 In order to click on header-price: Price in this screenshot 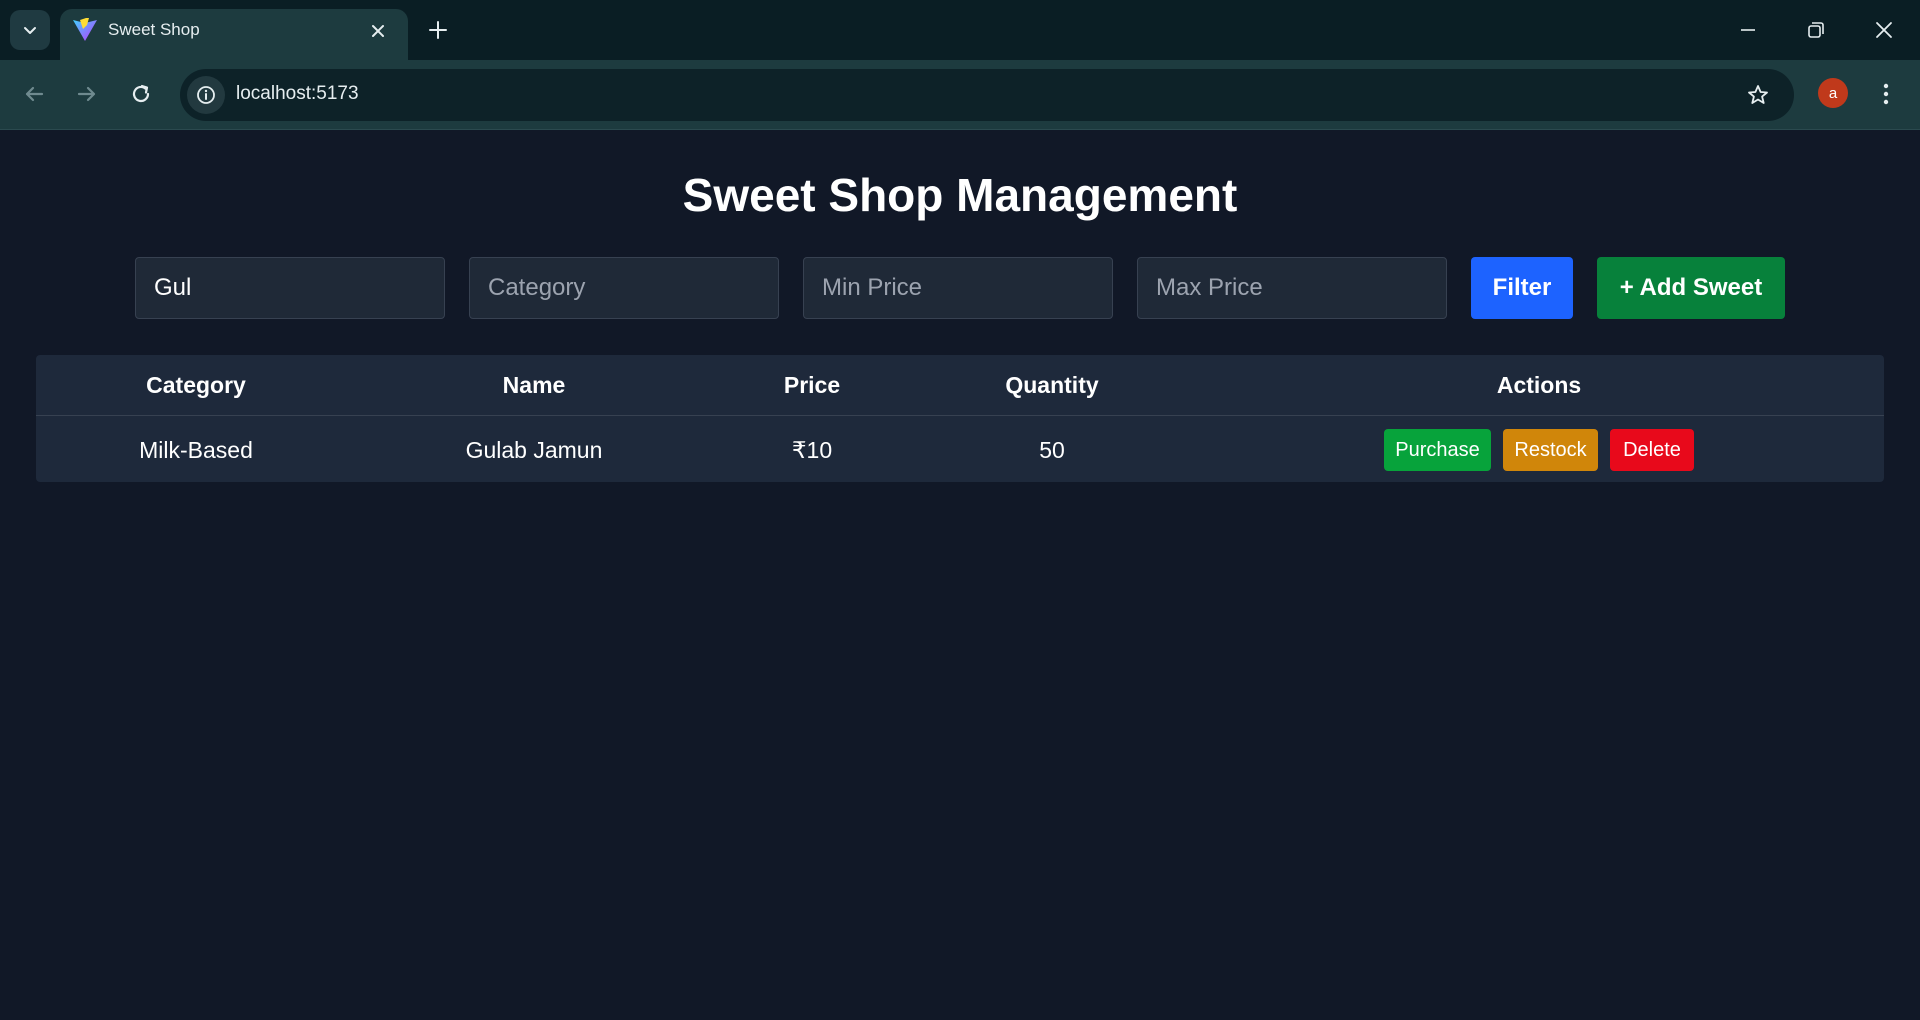, I will do `click(812, 385)`.